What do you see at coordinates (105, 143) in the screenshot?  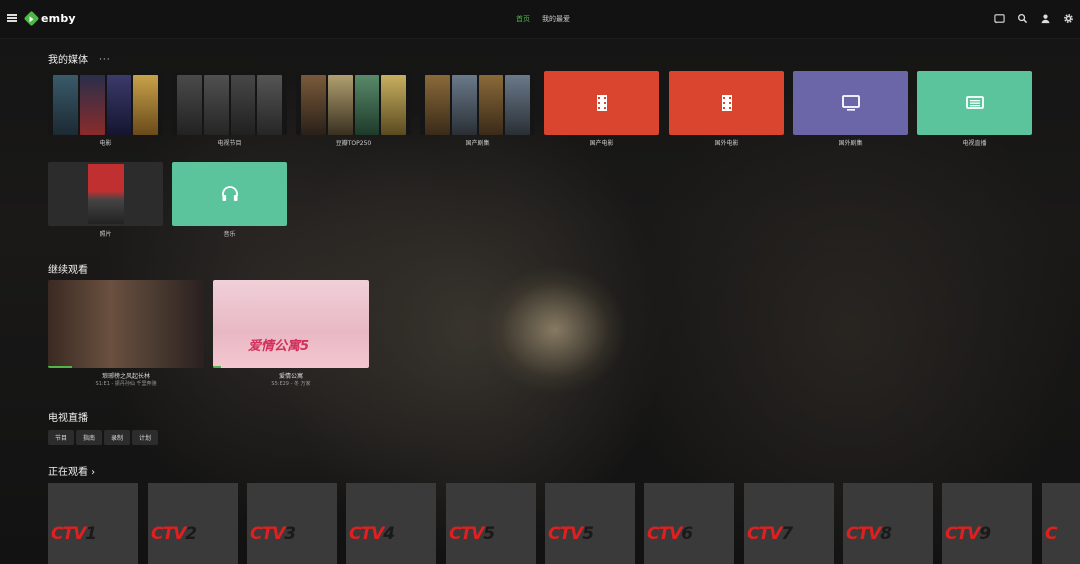 I see `library-label: 电影` at bounding box center [105, 143].